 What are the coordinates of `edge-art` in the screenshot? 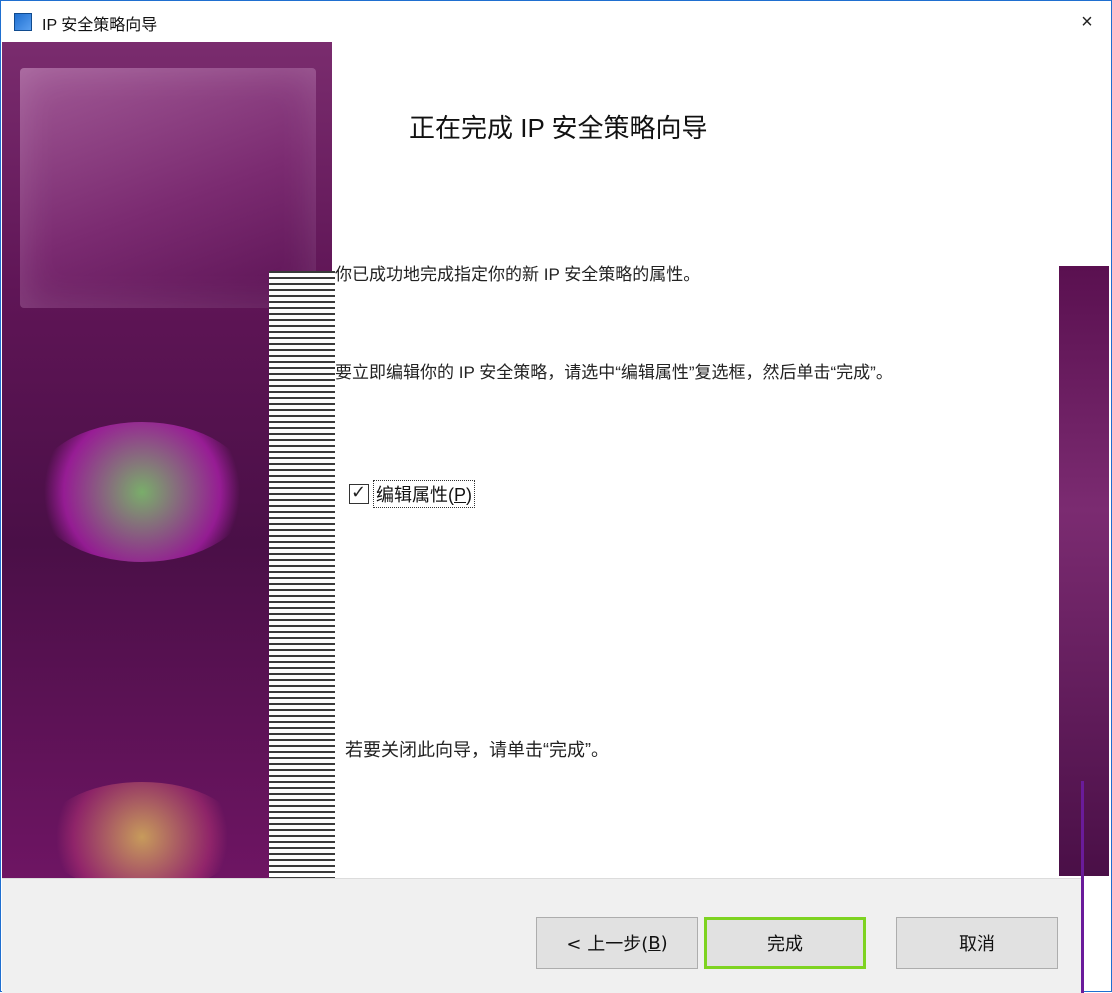 It's located at (1084, 571).